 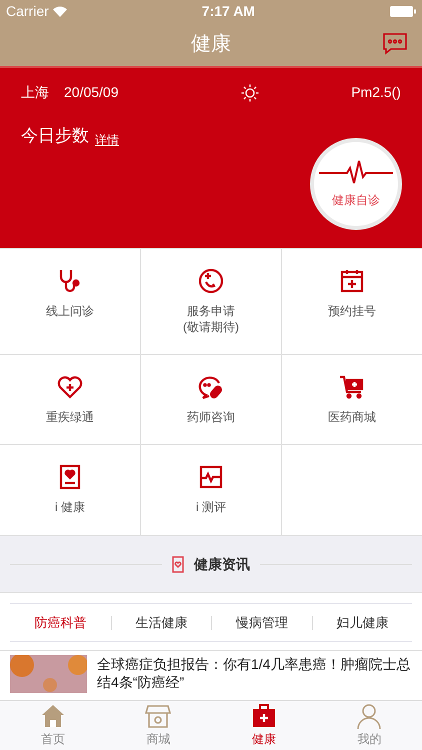 What do you see at coordinates (211, 44) in the screenshot?
I see `page-title: 健康` at bounding box center [211, 44].